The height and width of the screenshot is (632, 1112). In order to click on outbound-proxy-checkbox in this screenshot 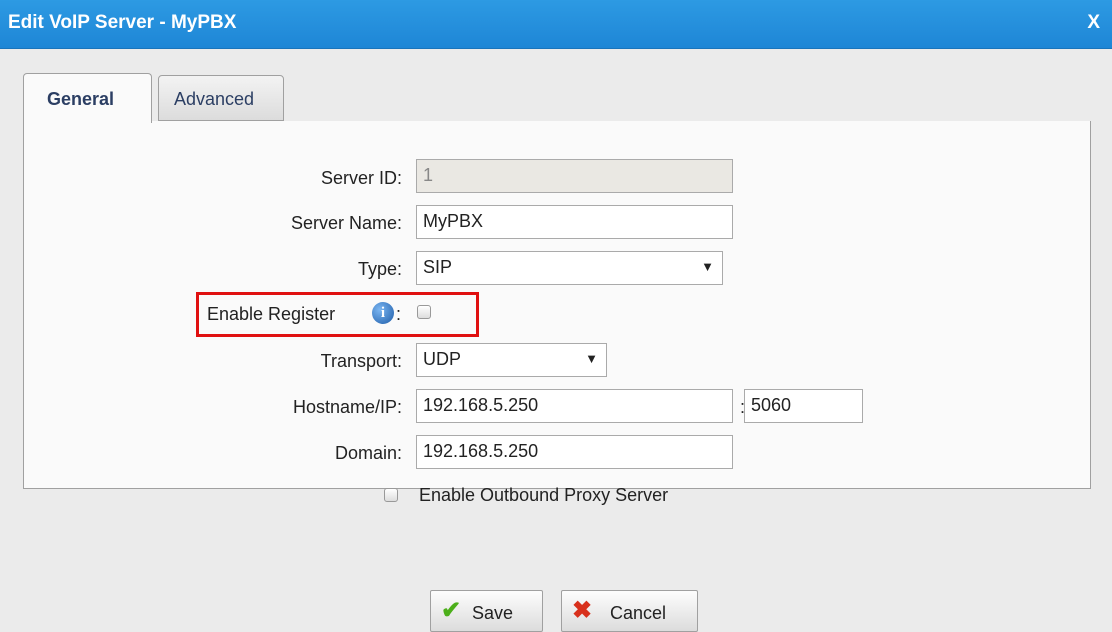, I will do `click(391, 495)`.